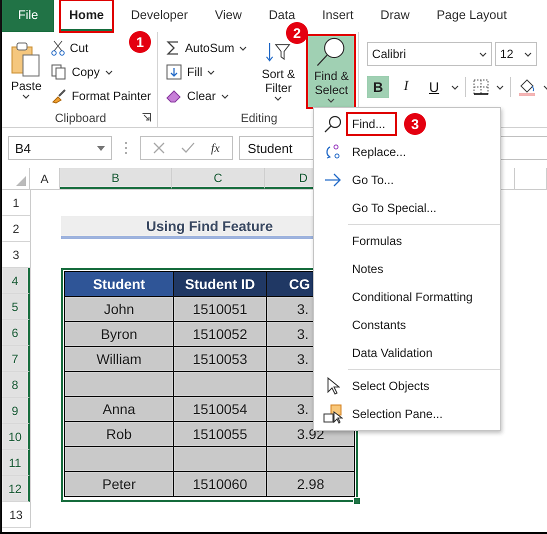 This screenshot has width=547, height=534. Describe the element at coordinates (333, 180) in the screenshot. I see `right-arrow-icon` at that location.